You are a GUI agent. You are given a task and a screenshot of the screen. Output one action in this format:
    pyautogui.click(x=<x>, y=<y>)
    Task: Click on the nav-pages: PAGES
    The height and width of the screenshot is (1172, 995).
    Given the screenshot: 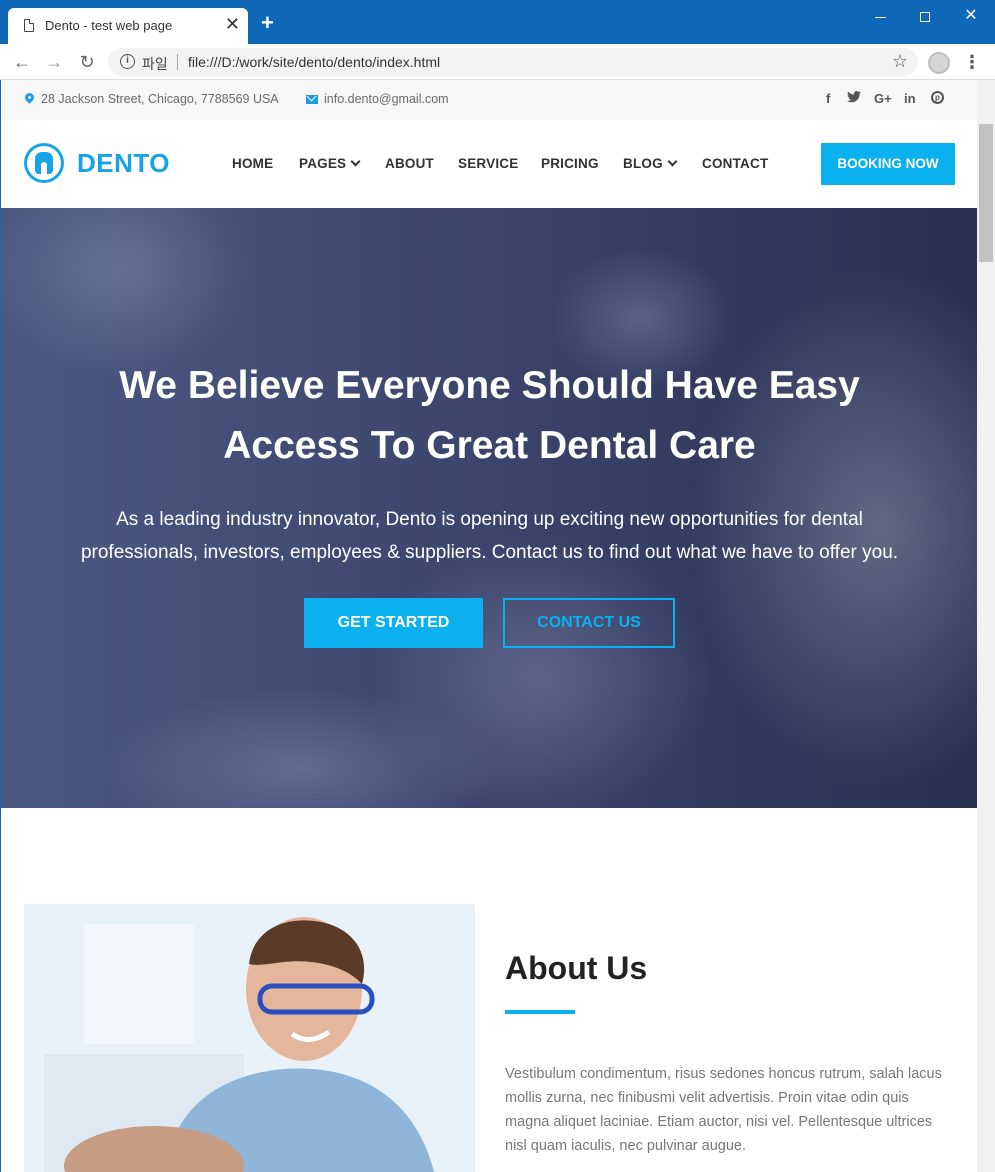 What is the action you would take?
    pyautogui.click(x=330, y=163)
    